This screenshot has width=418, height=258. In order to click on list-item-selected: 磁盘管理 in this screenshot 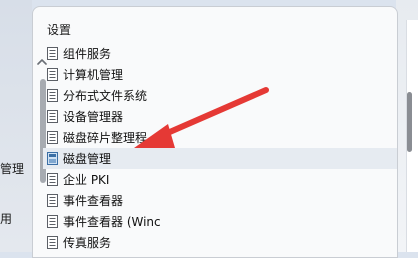, I will do `click(220, 158)`.